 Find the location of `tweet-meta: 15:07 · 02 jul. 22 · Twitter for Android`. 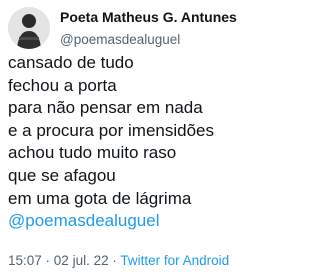

tweet-meta: 15:07 · 02 jul. 22 · Twitter for Android is located at coordinates (118, 261).